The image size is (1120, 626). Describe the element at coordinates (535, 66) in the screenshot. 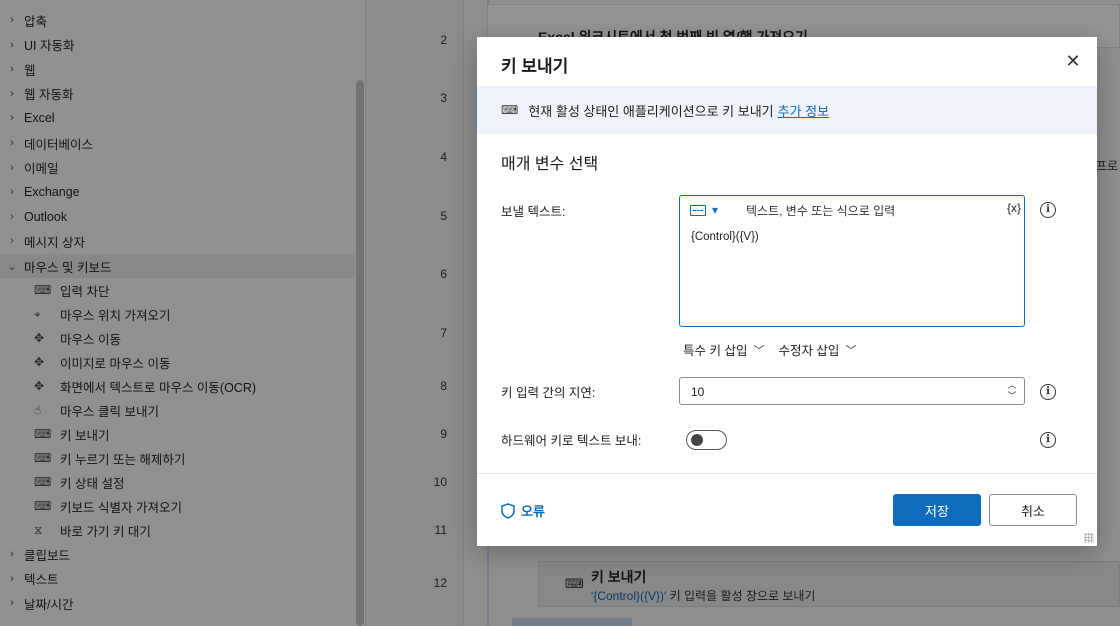

I see `dialog-title: 키 보내기` at that location.